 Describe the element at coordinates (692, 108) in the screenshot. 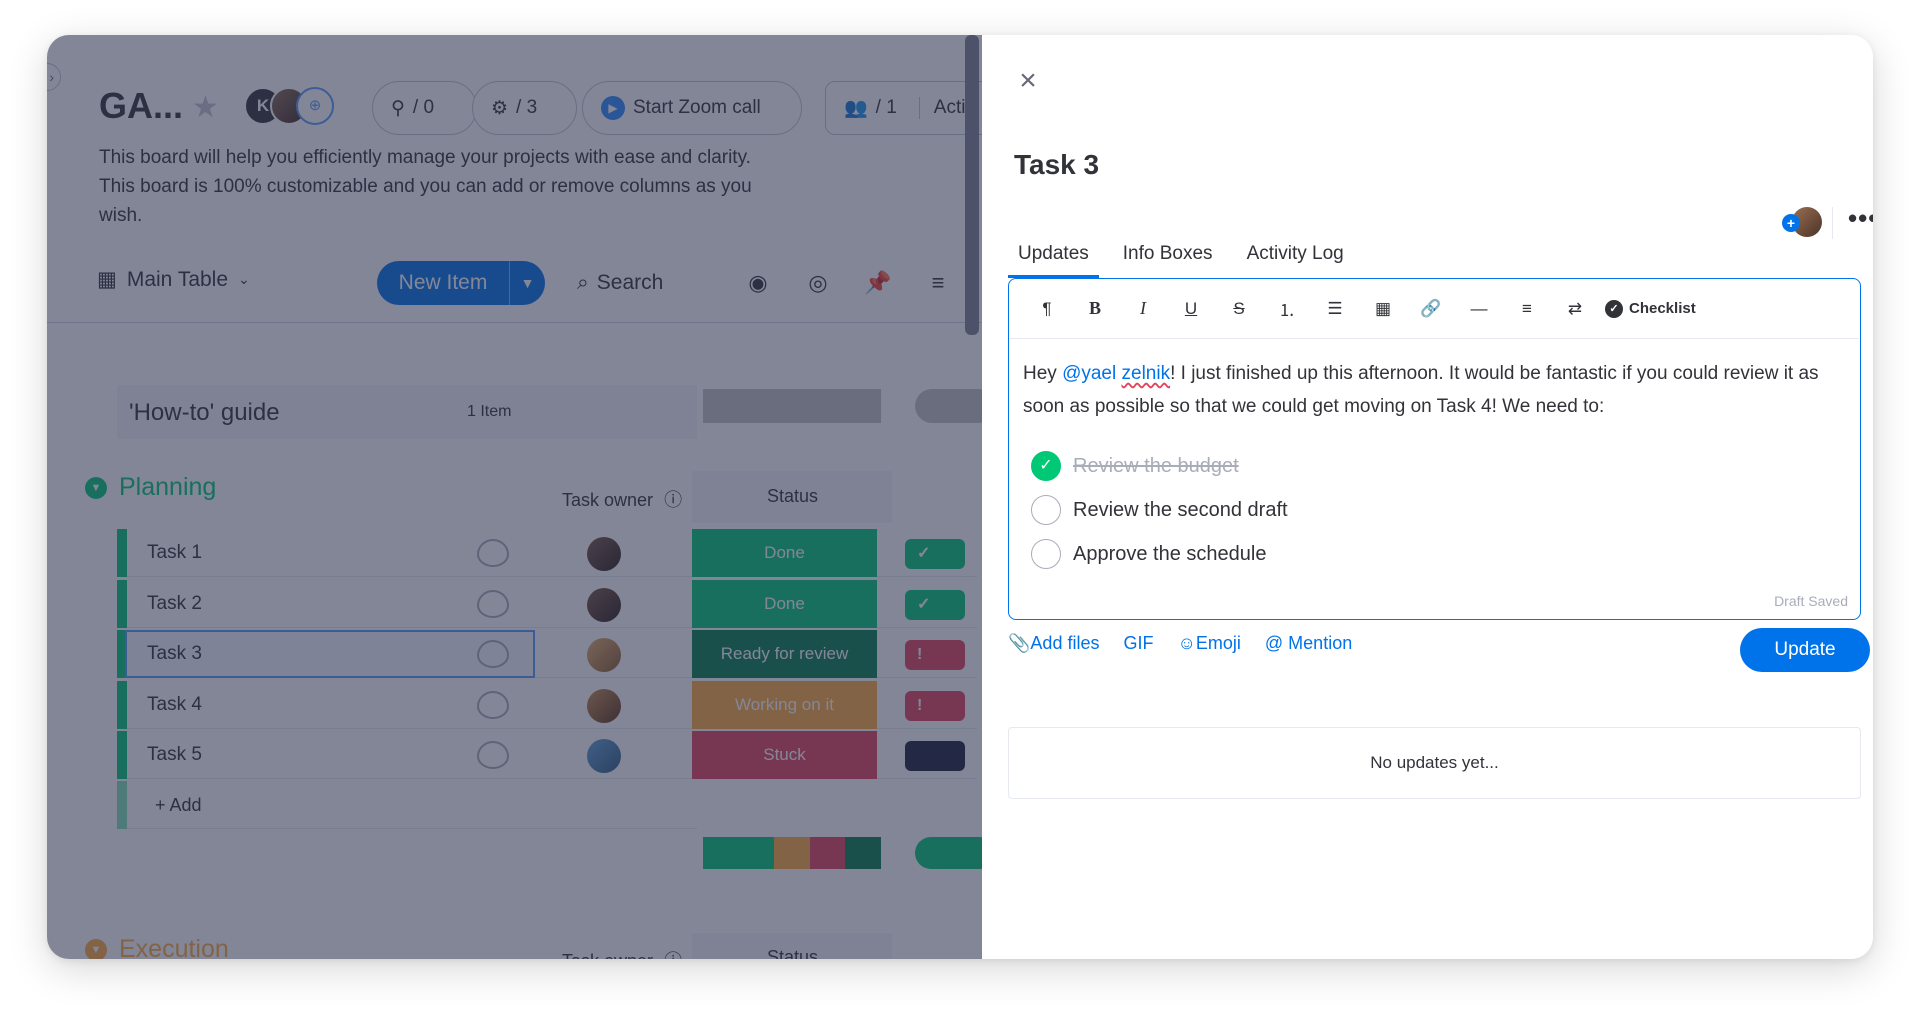

I see `start-zoom-call-button: ▶ Start Zoom call` at that location.